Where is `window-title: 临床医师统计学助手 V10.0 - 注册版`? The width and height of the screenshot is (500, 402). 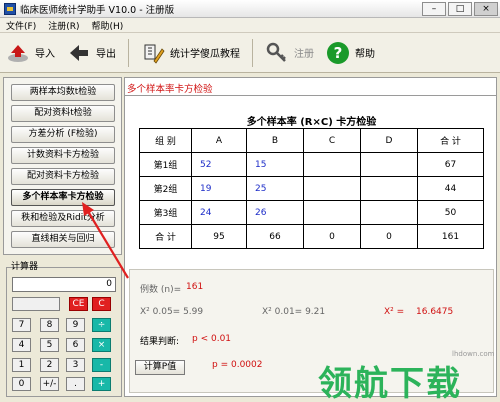 window-title: 临床医师统计学助手 V10.0 - 注册版 is located at coordinates (97, 10).